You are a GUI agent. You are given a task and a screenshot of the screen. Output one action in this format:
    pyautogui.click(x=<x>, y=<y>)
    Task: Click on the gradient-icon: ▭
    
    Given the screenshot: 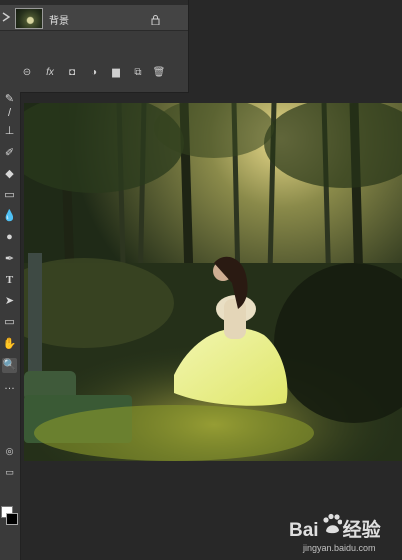 What is the action you would take?
    pyautogui.click(x=9, y=195)
    